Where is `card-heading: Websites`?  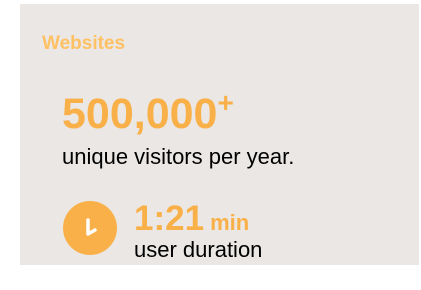 card-heading: Websites is located at coordinates (84, 43).